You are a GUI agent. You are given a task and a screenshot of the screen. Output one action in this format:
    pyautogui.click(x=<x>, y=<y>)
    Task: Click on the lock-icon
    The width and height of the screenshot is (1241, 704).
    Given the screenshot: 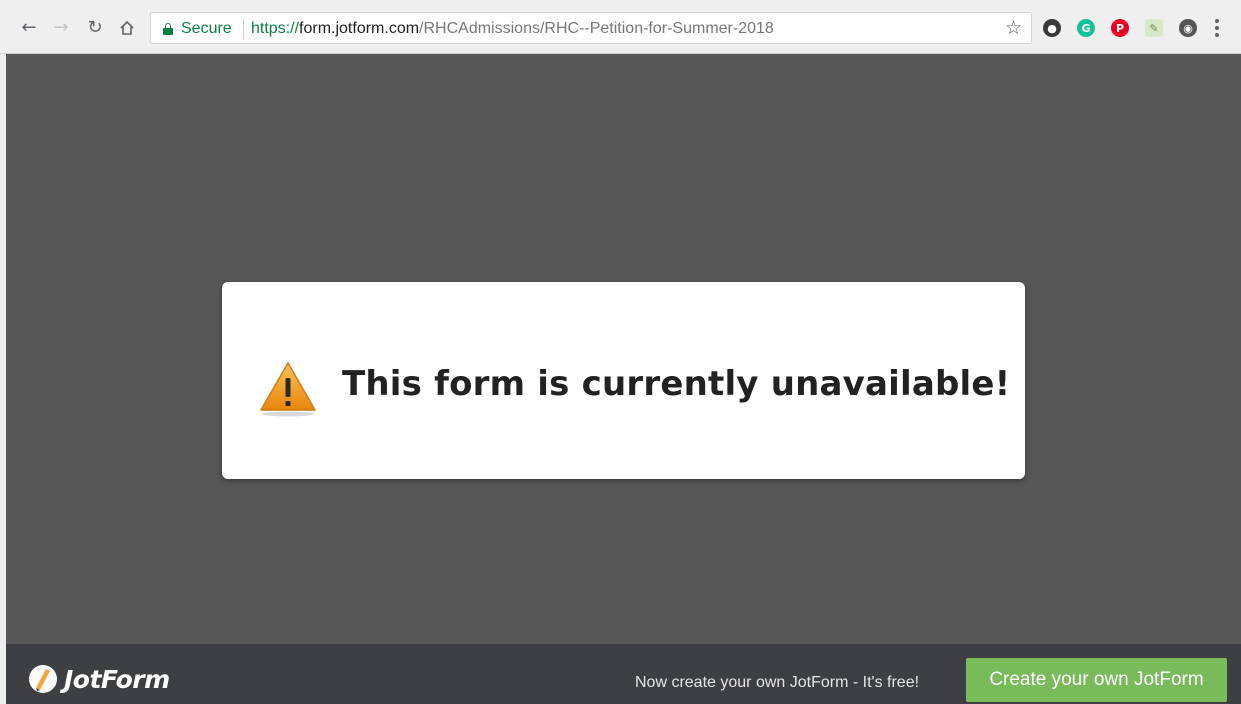 What is the action you would take?
    pyautogui.click(x=168, y=29)
    